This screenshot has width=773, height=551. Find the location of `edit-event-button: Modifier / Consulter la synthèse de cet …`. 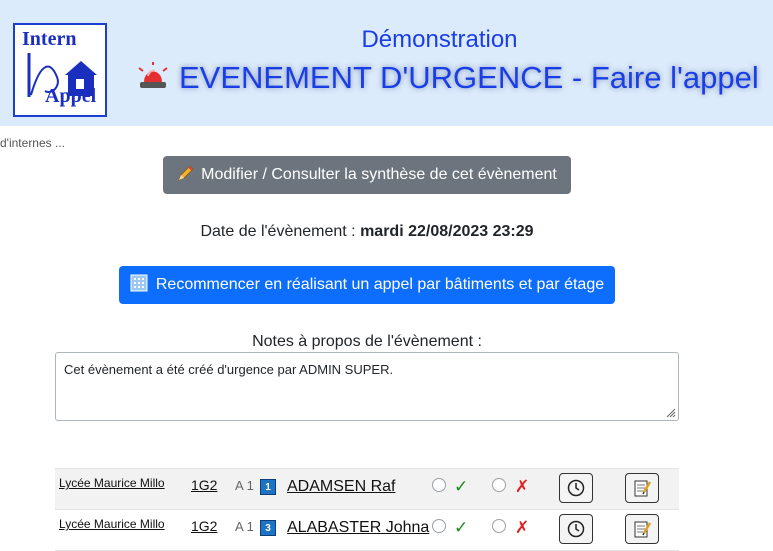

edit-event-button: Modifier / Consulter la synthèse de cet … is located at coordinates (367, 175).